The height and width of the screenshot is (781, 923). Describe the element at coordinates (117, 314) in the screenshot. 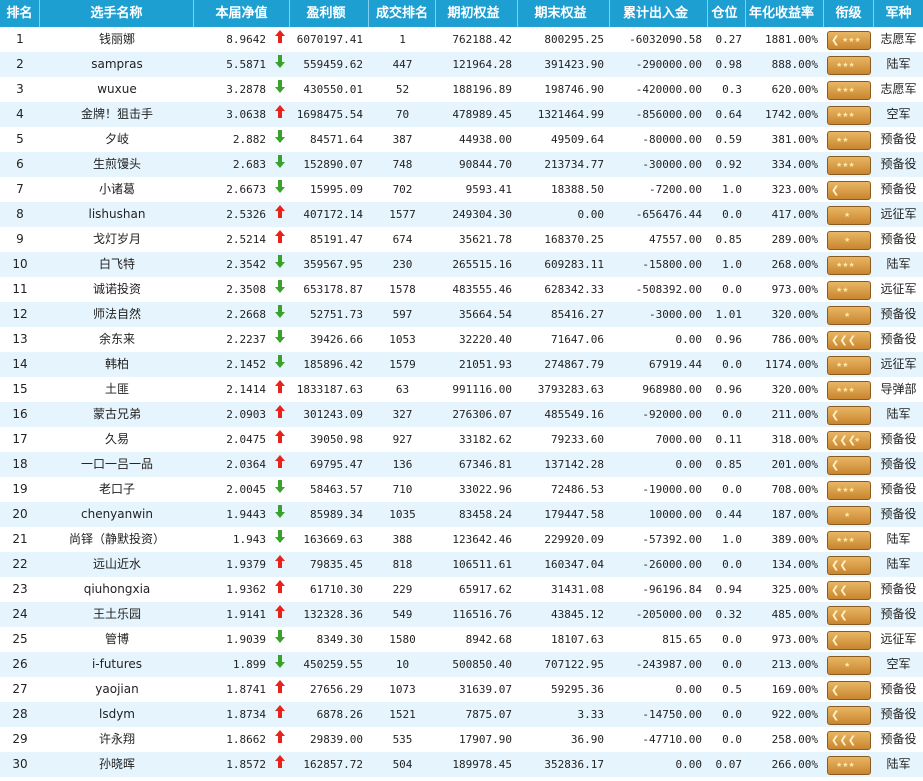

I see `player-name-link: 师法自然` at that location.